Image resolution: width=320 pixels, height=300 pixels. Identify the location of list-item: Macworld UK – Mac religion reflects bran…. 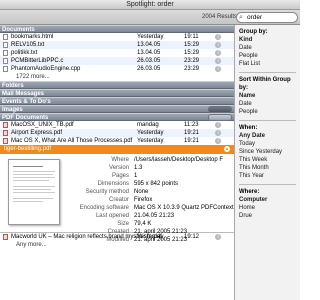
(117, 237).